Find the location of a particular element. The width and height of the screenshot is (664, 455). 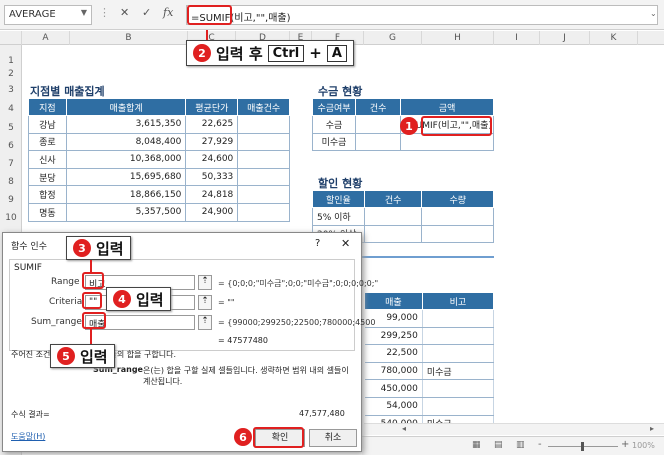

scroll-left-icon: ◂ is located at coordinates (404, 428).